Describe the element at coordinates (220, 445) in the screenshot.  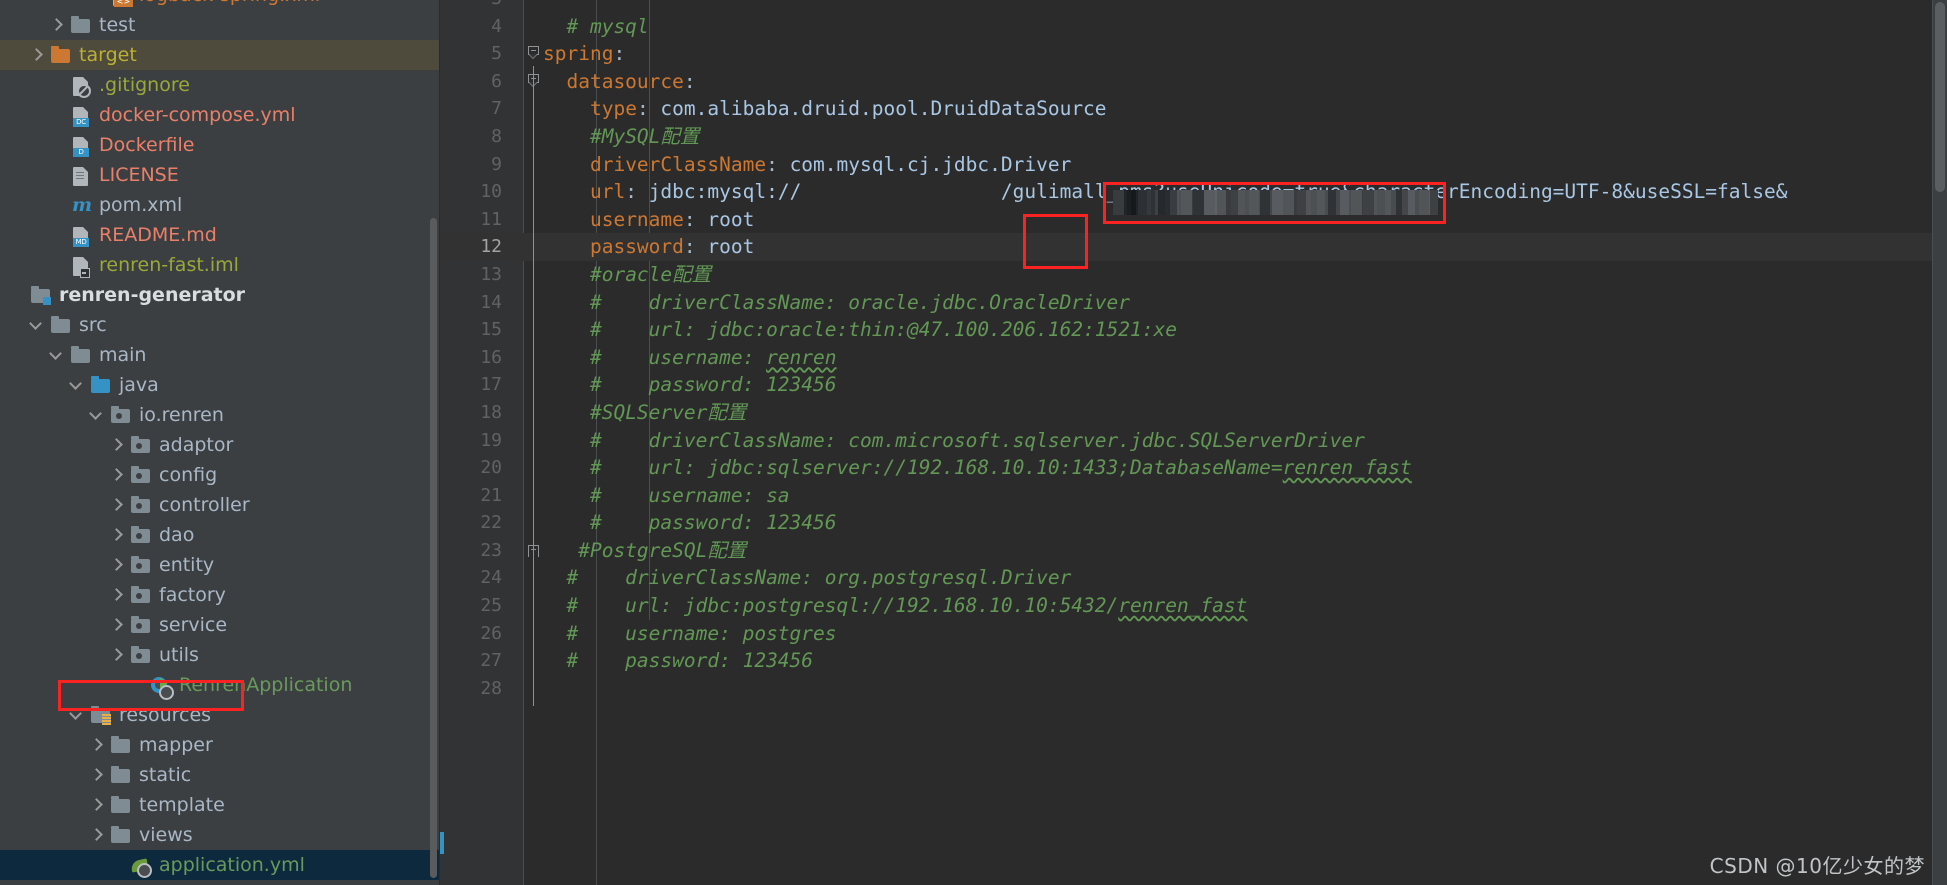
I see `tree-item-adaptor: adaptor` at that location.